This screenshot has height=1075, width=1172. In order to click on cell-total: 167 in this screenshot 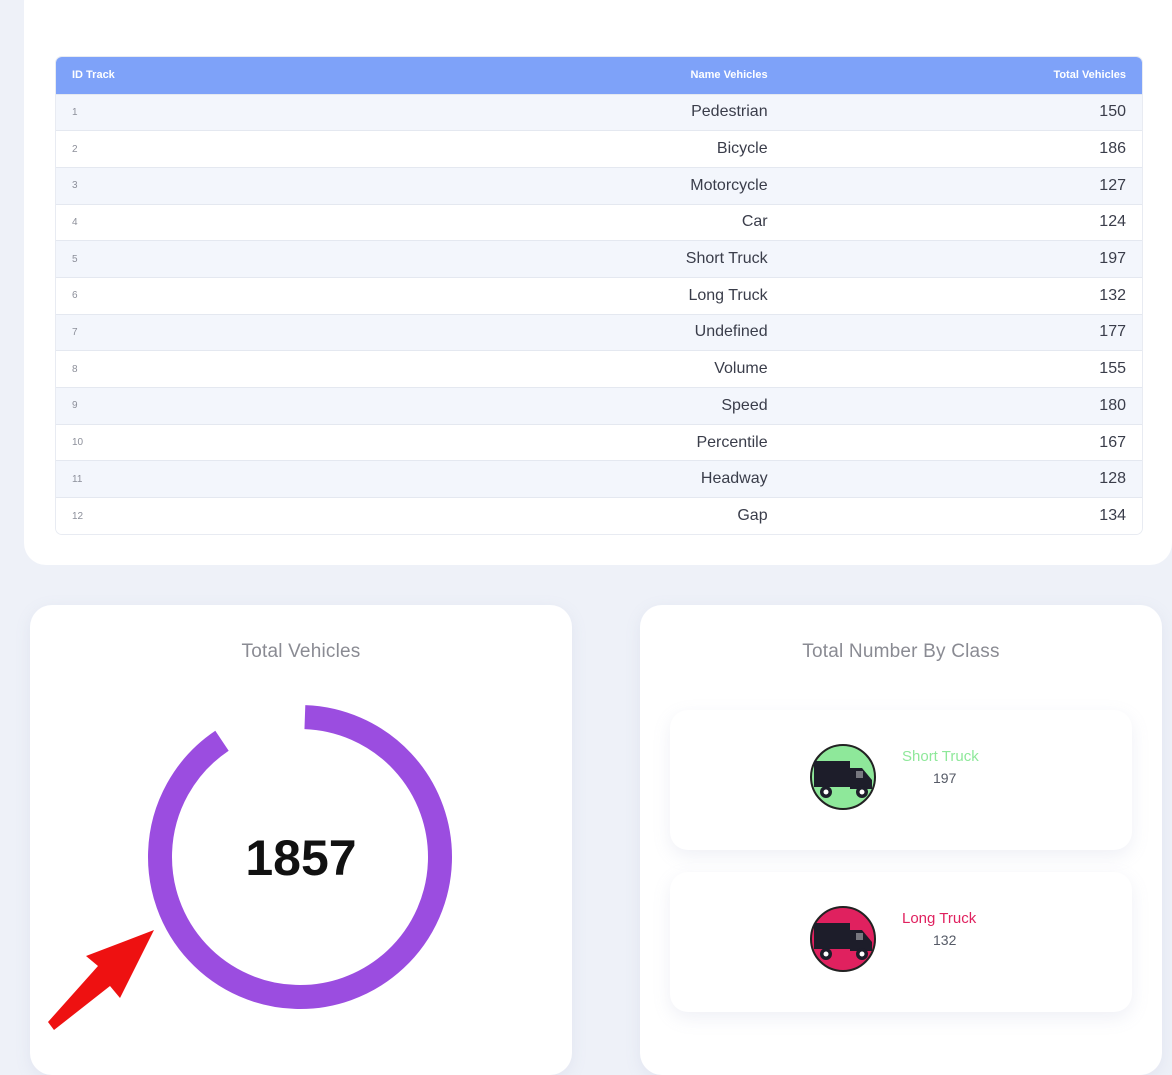, I will do `click(962, 442)`.